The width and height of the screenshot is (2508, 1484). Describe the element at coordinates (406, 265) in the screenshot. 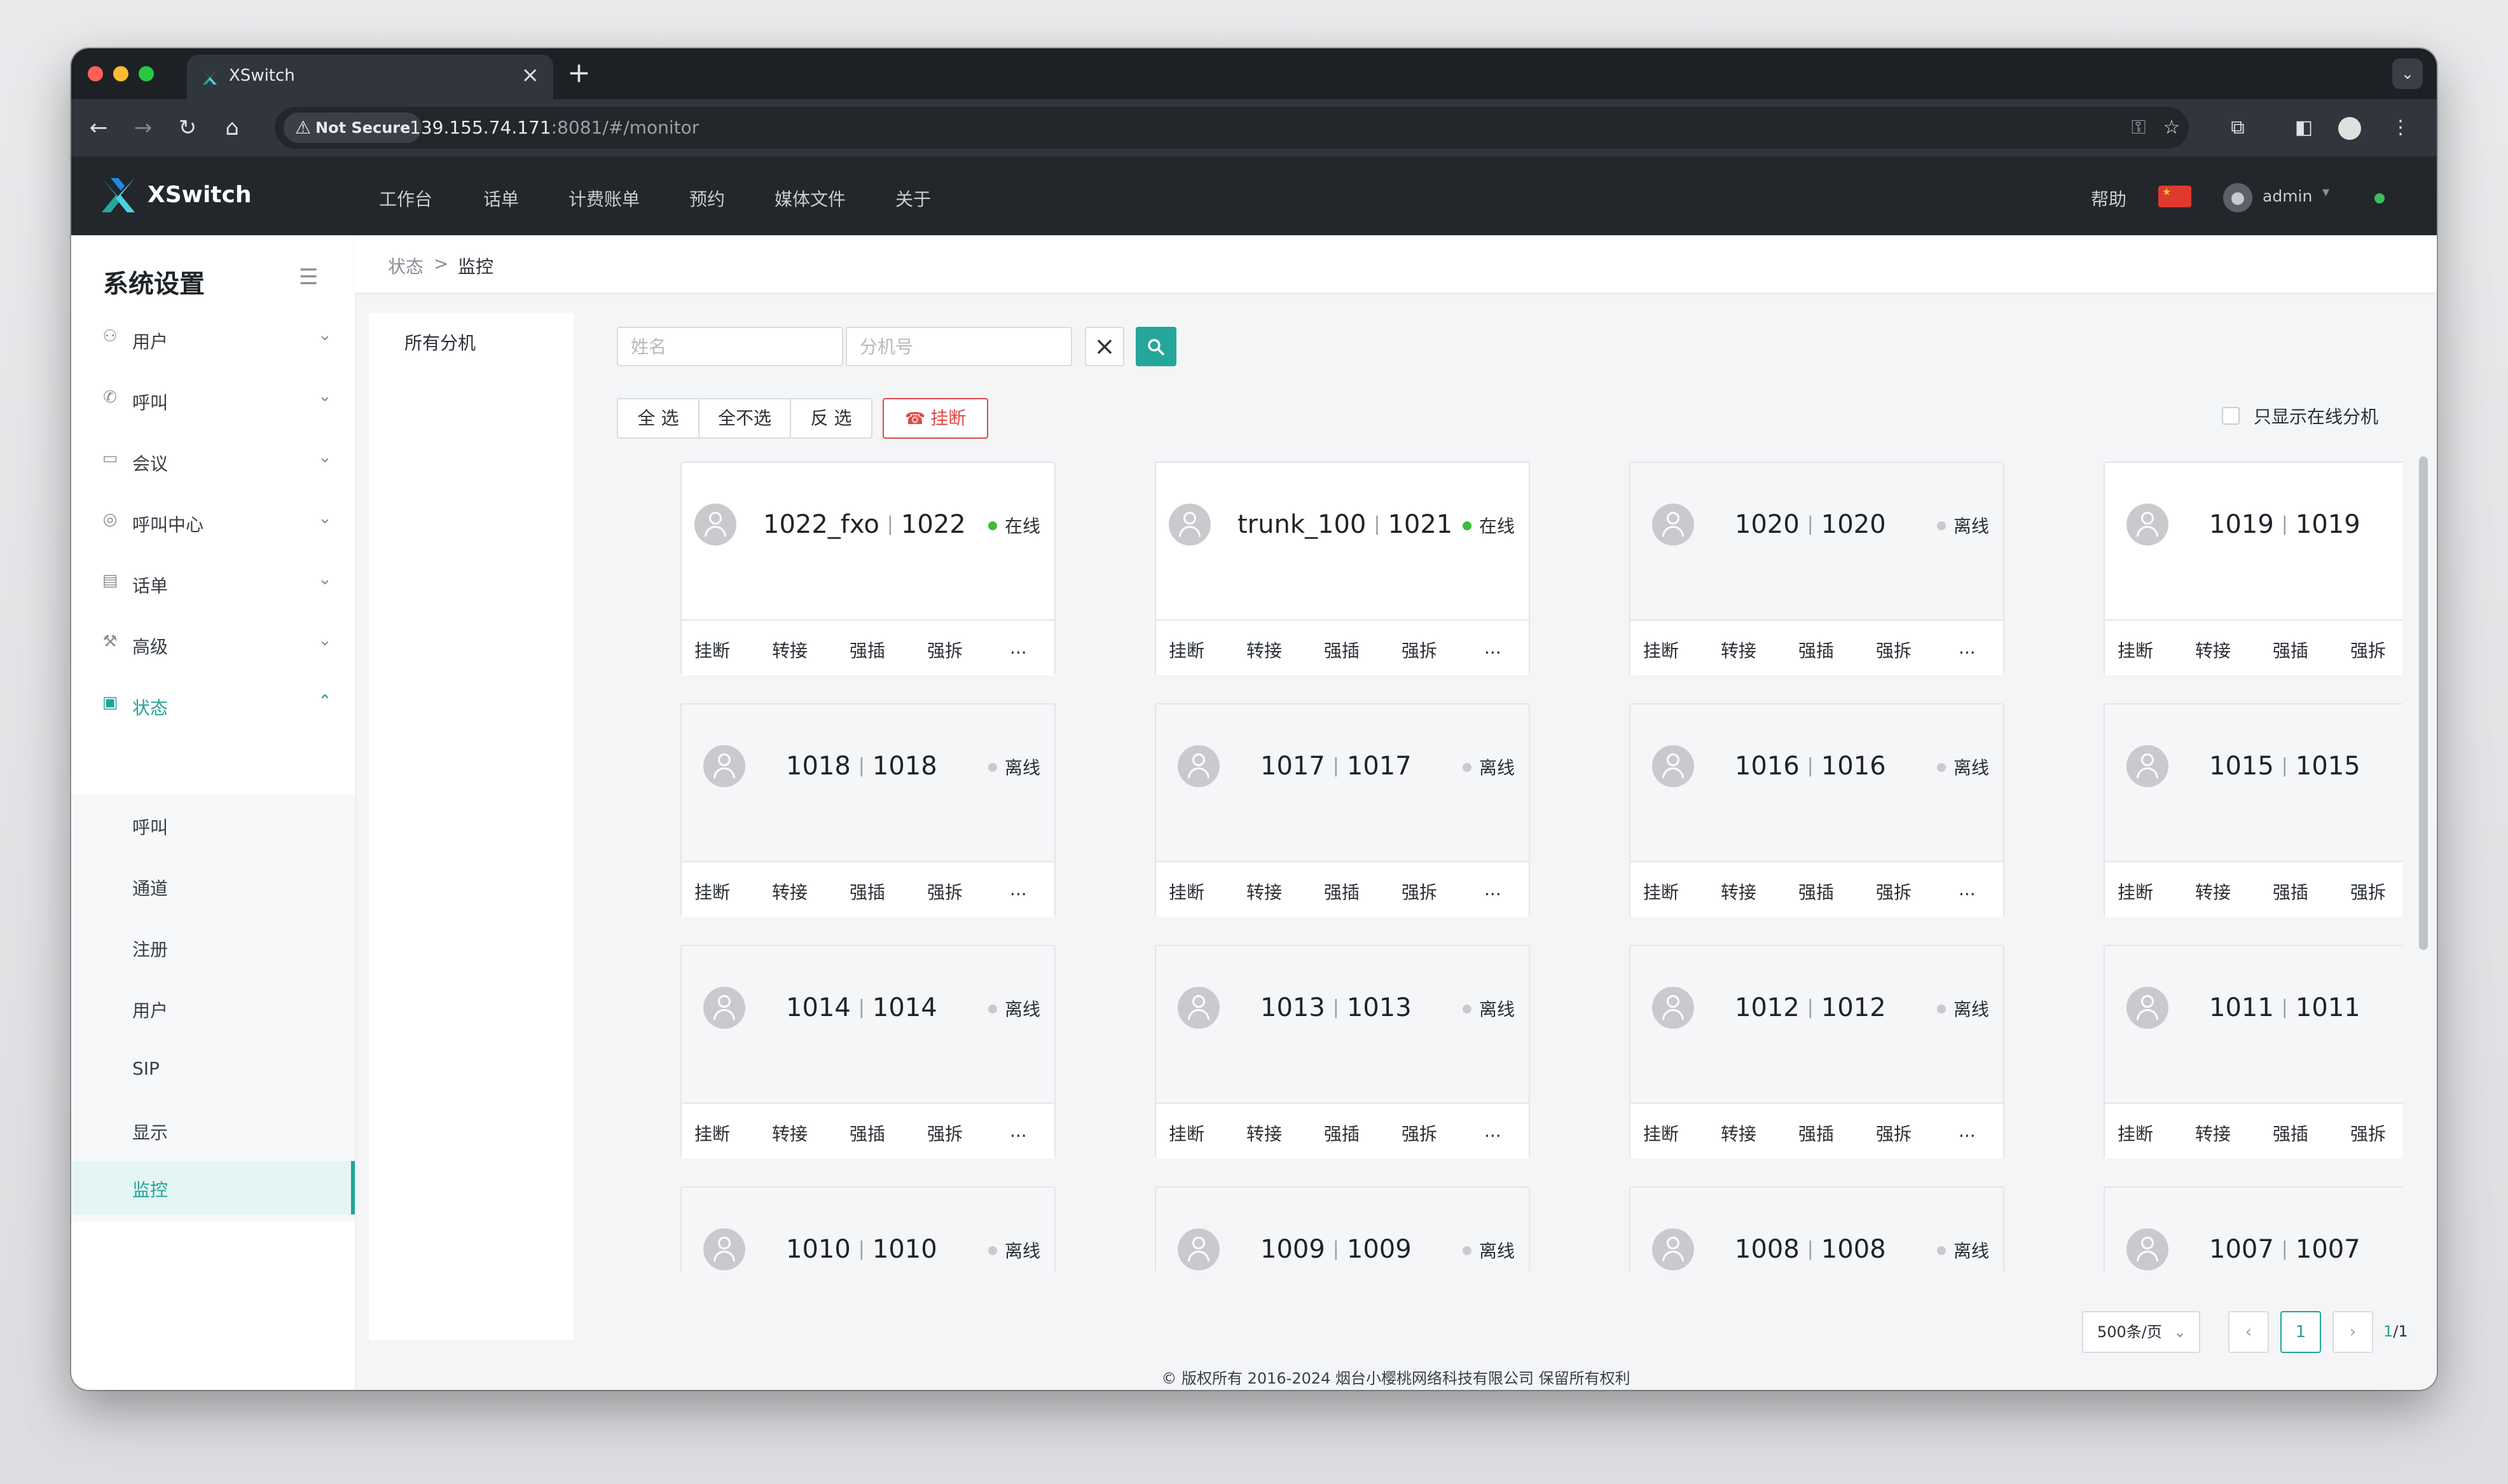

I see `breadcrumb-parent: 状态` at that location.